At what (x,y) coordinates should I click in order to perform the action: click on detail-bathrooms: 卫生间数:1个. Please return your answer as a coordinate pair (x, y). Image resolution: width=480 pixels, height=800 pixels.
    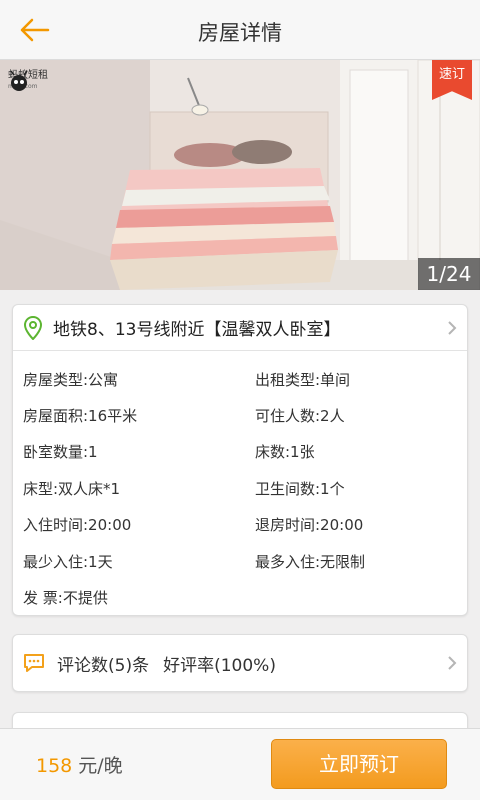
    Looking at the image, I should click on (300, 489).